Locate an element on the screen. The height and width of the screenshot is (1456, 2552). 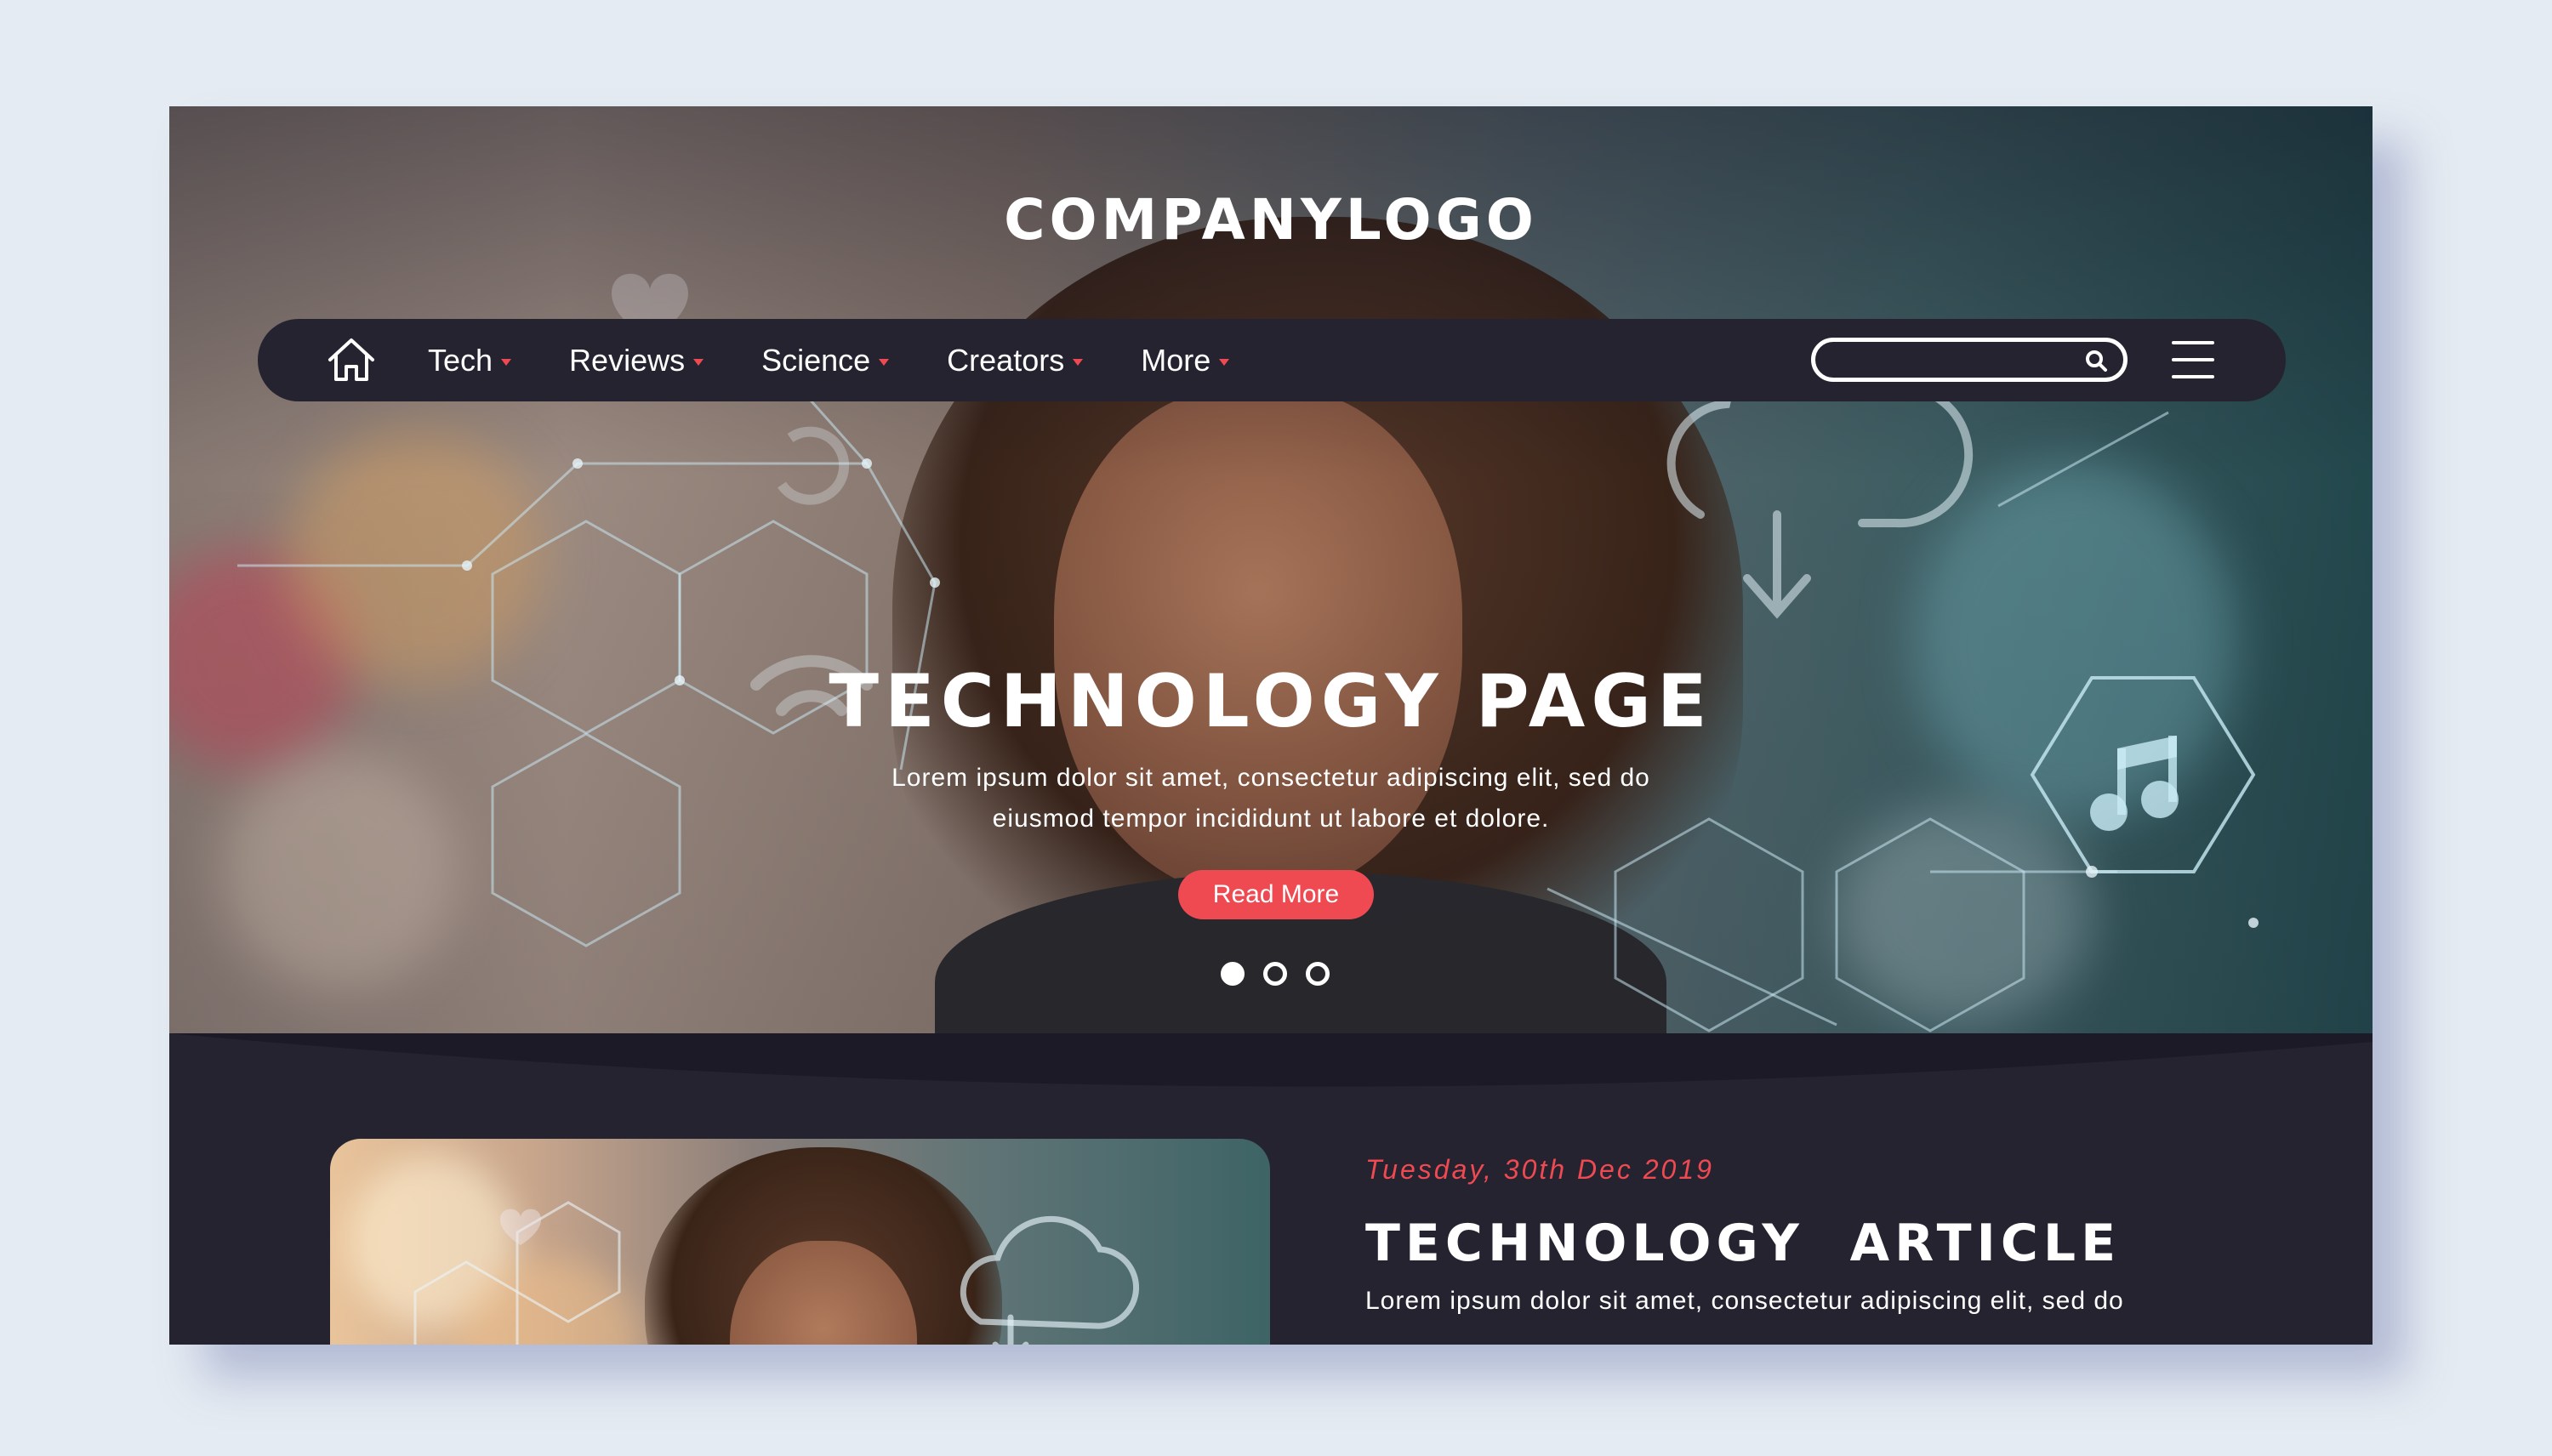
main-navbar: Tech Reviews Science Creators More is located at coordinates (1272, 360).